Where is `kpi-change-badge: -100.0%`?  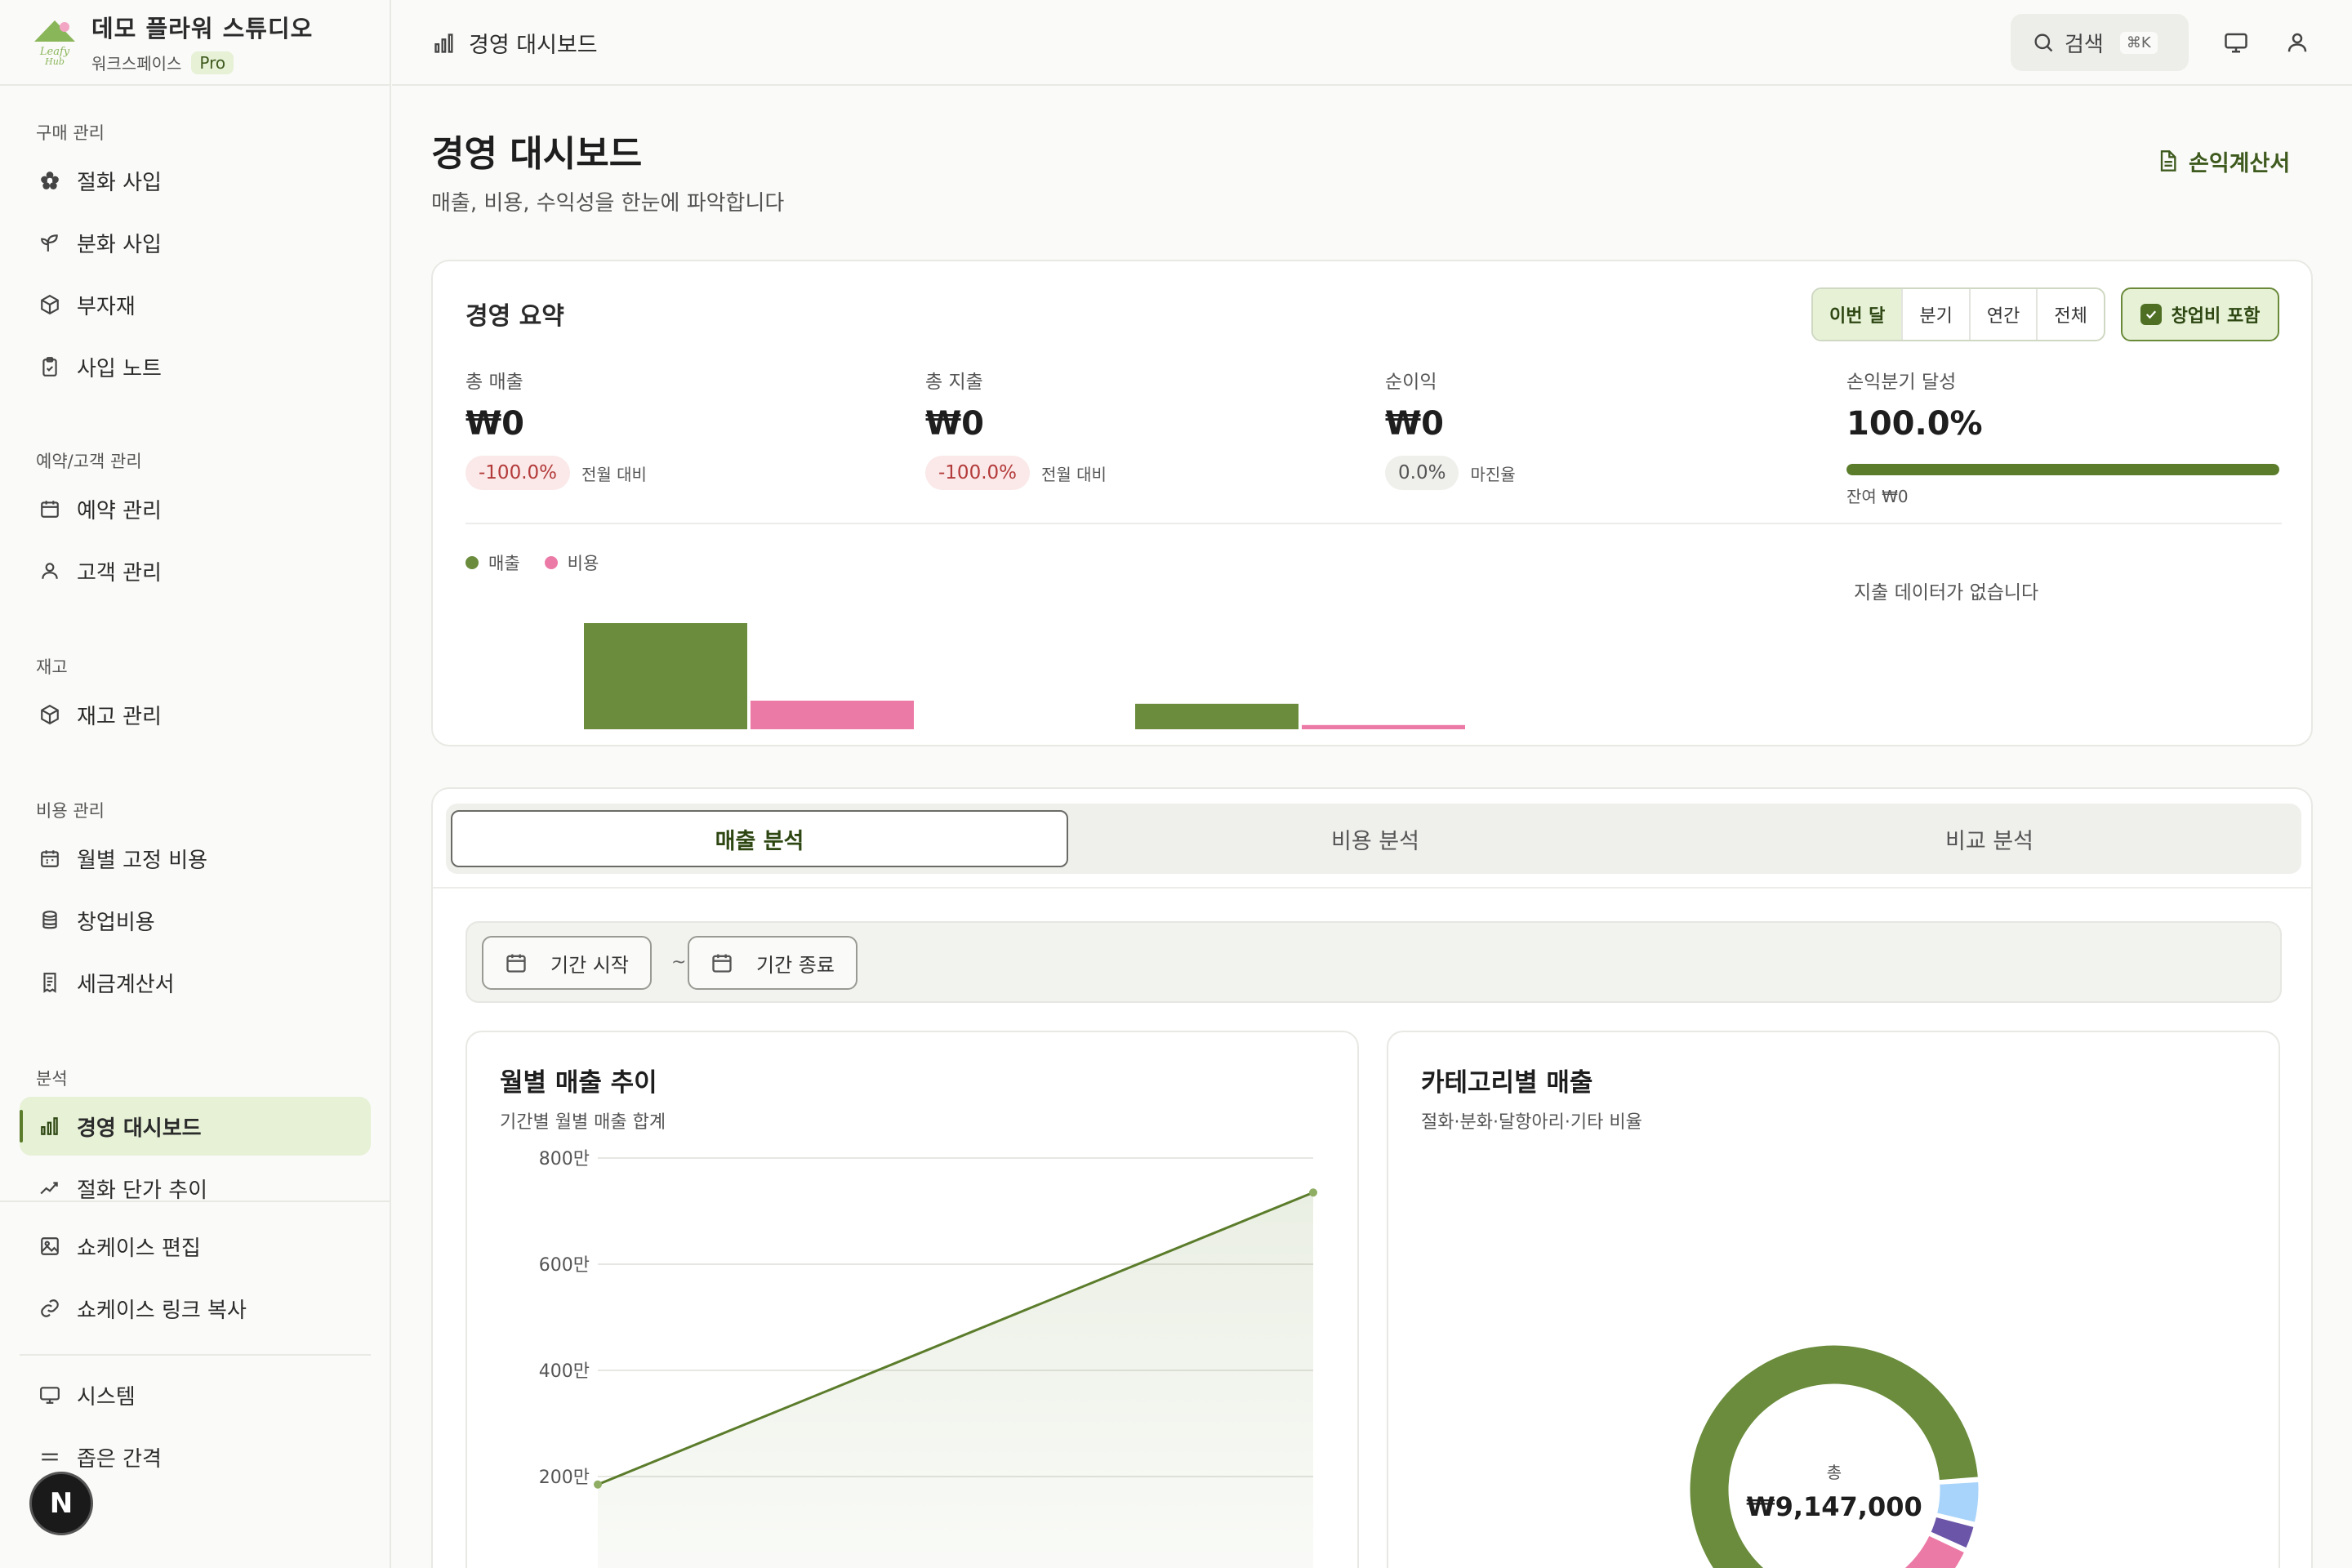 kpi-change-badge: -100.0% is located at coordinates (977, 473).